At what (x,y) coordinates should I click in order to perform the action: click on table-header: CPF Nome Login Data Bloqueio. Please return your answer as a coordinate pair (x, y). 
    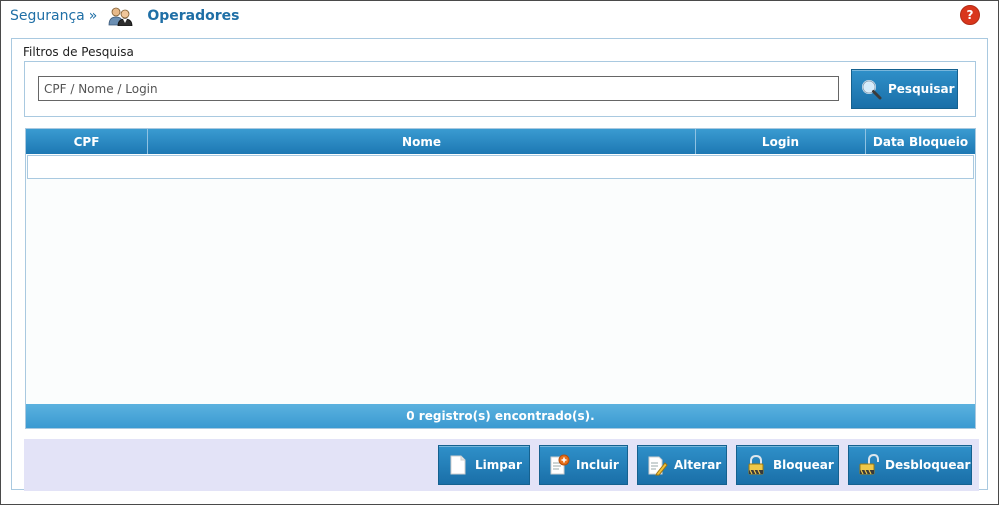
    Looking at the image, I should click on (500, 141).